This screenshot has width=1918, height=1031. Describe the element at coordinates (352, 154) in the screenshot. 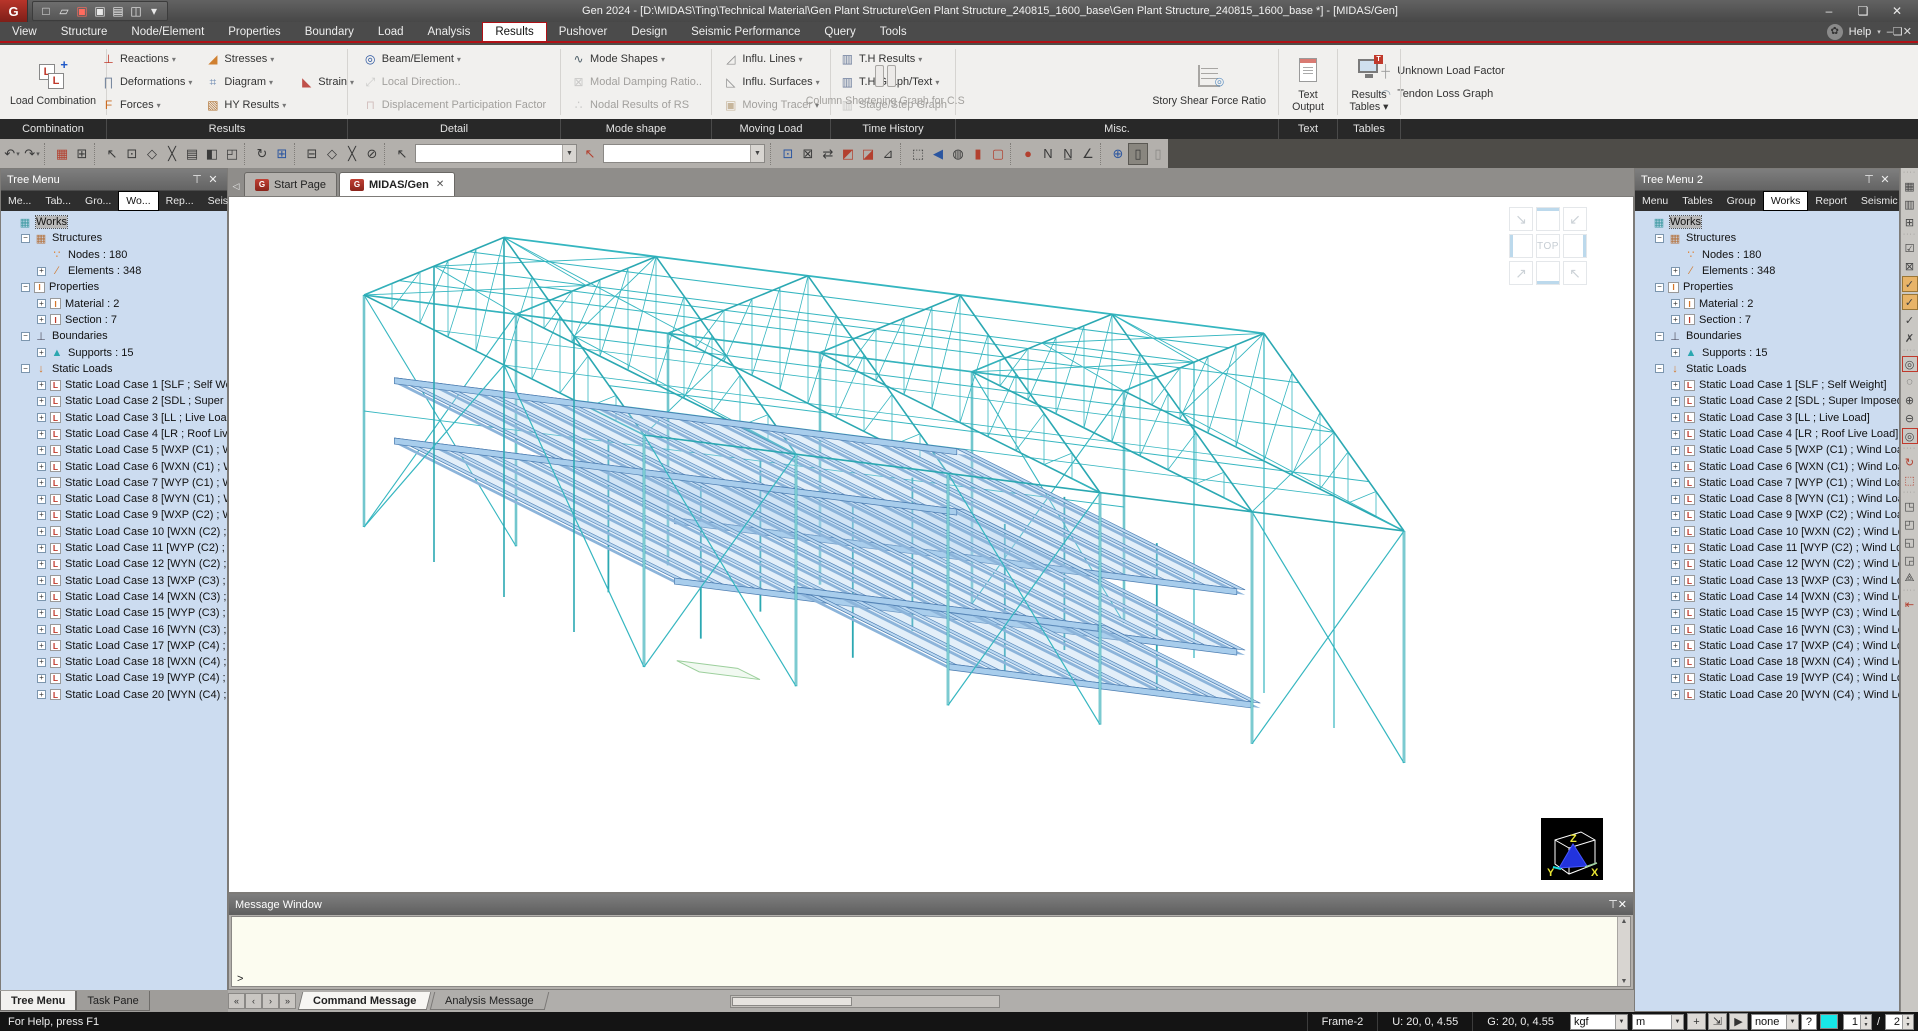

I see `unselect-all-button: ╳` at that location.